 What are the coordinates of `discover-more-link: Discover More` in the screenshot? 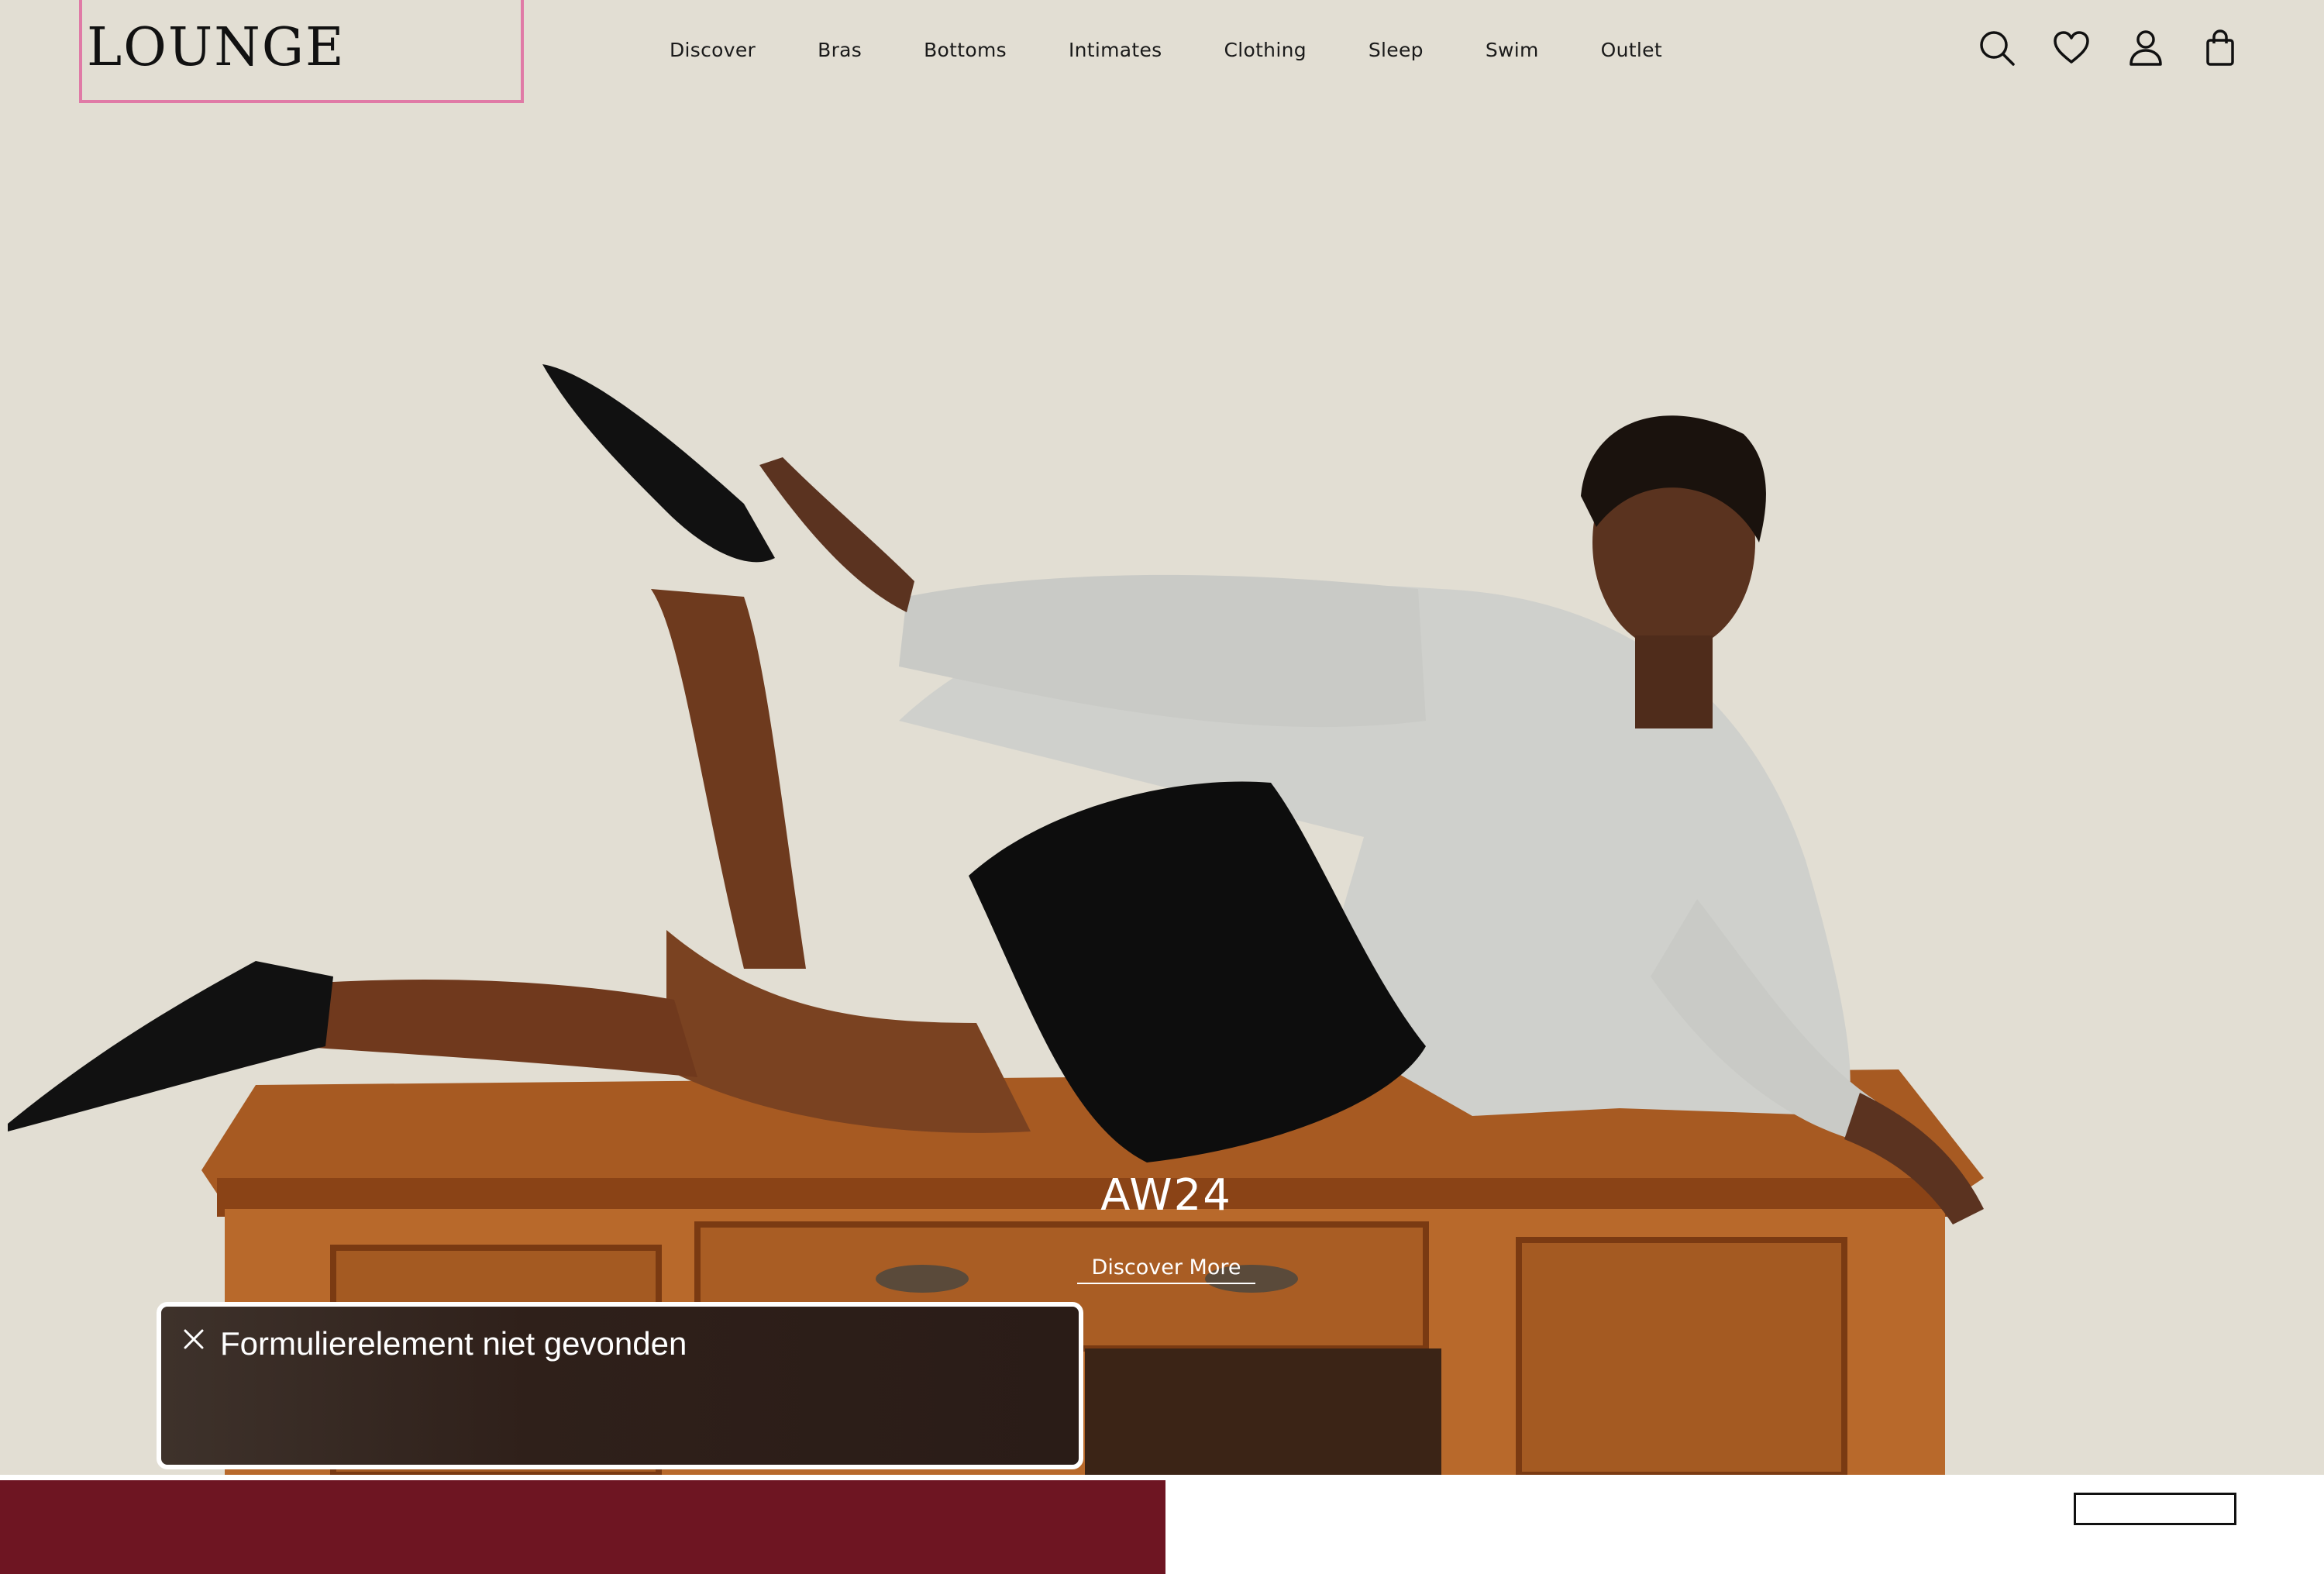 It's located at (1166, 1269).